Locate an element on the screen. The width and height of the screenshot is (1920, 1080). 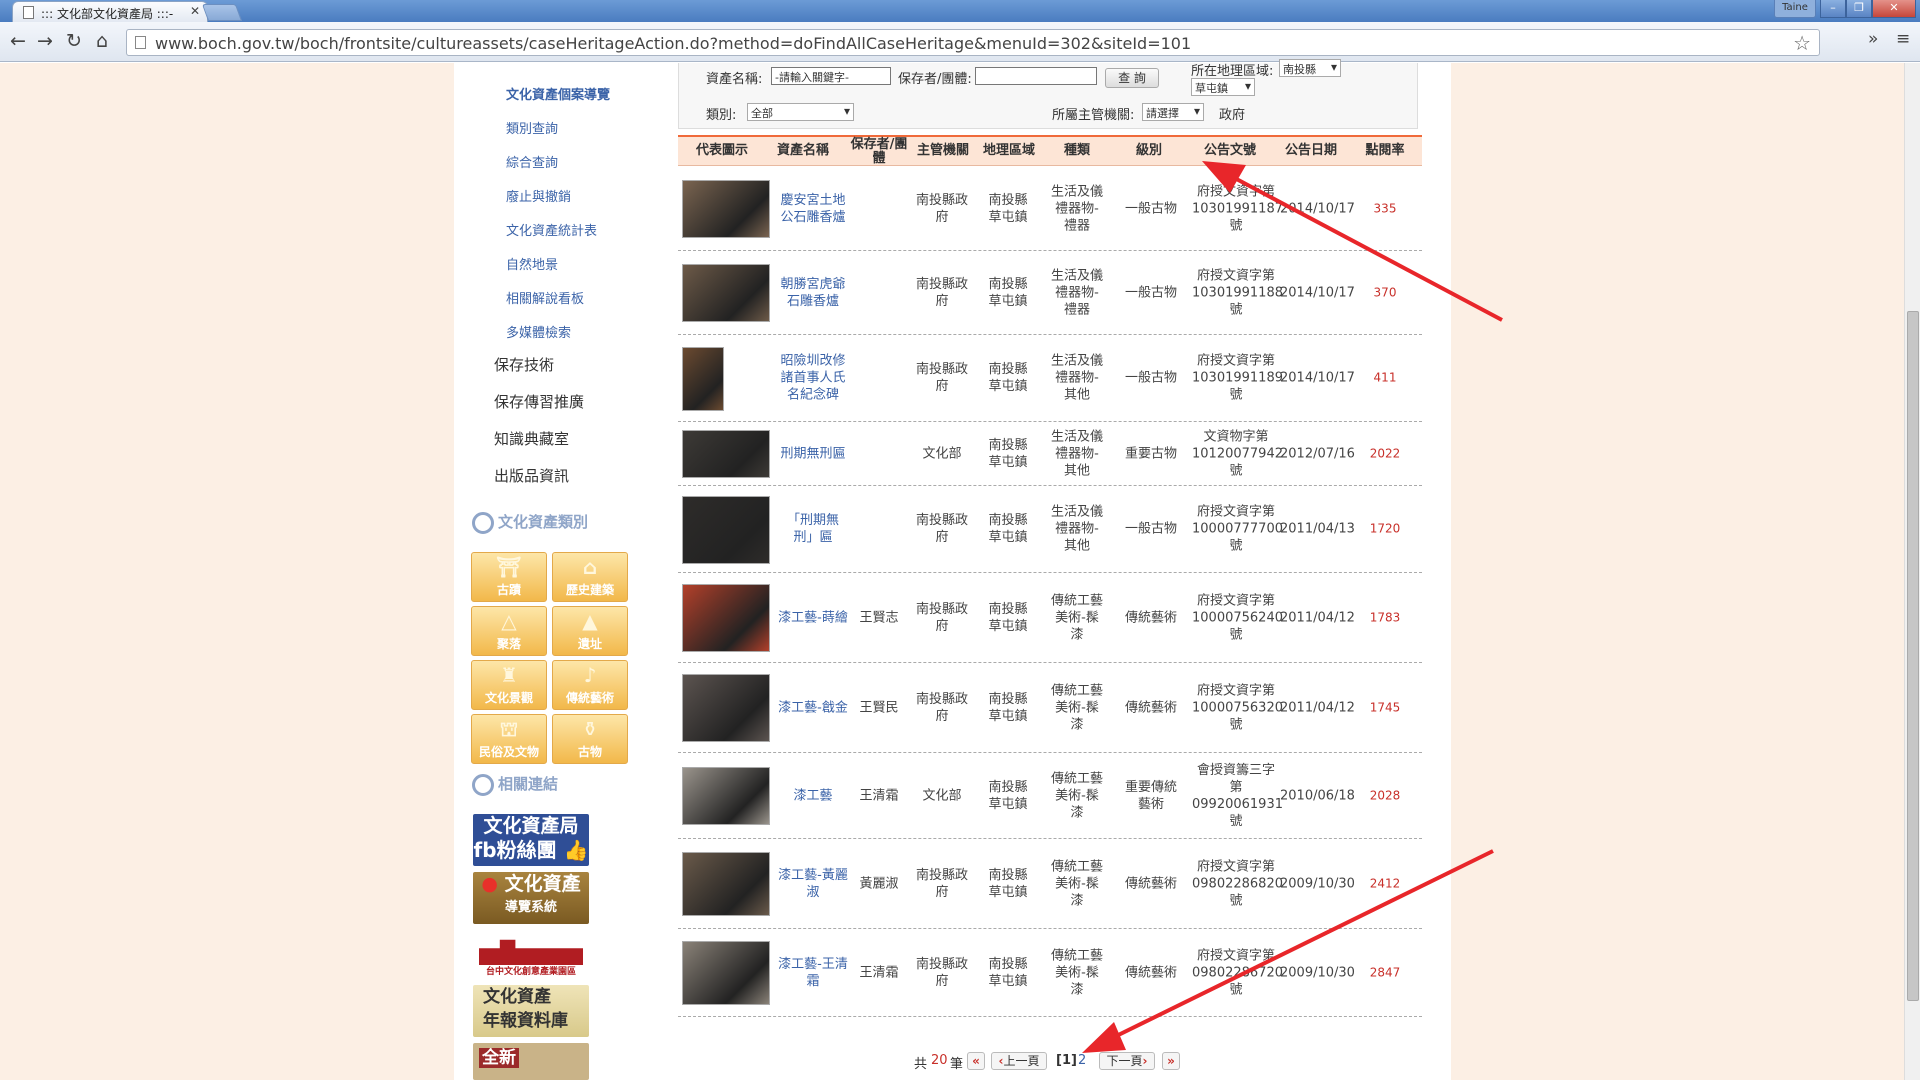
sidebar-item-revoked: 廢止與撤銷 is located at coordinates (538, 195).